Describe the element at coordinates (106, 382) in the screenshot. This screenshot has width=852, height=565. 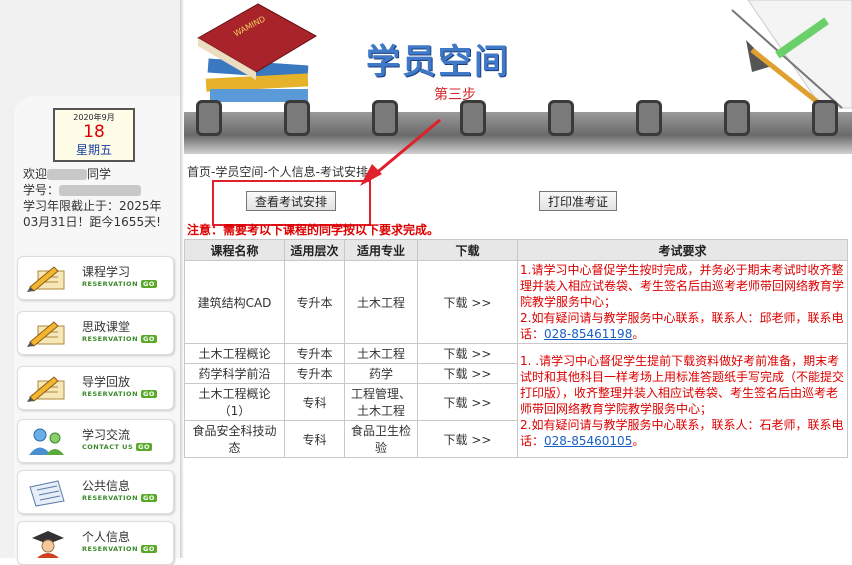
I see `nav-label: 导学回放` at that location.